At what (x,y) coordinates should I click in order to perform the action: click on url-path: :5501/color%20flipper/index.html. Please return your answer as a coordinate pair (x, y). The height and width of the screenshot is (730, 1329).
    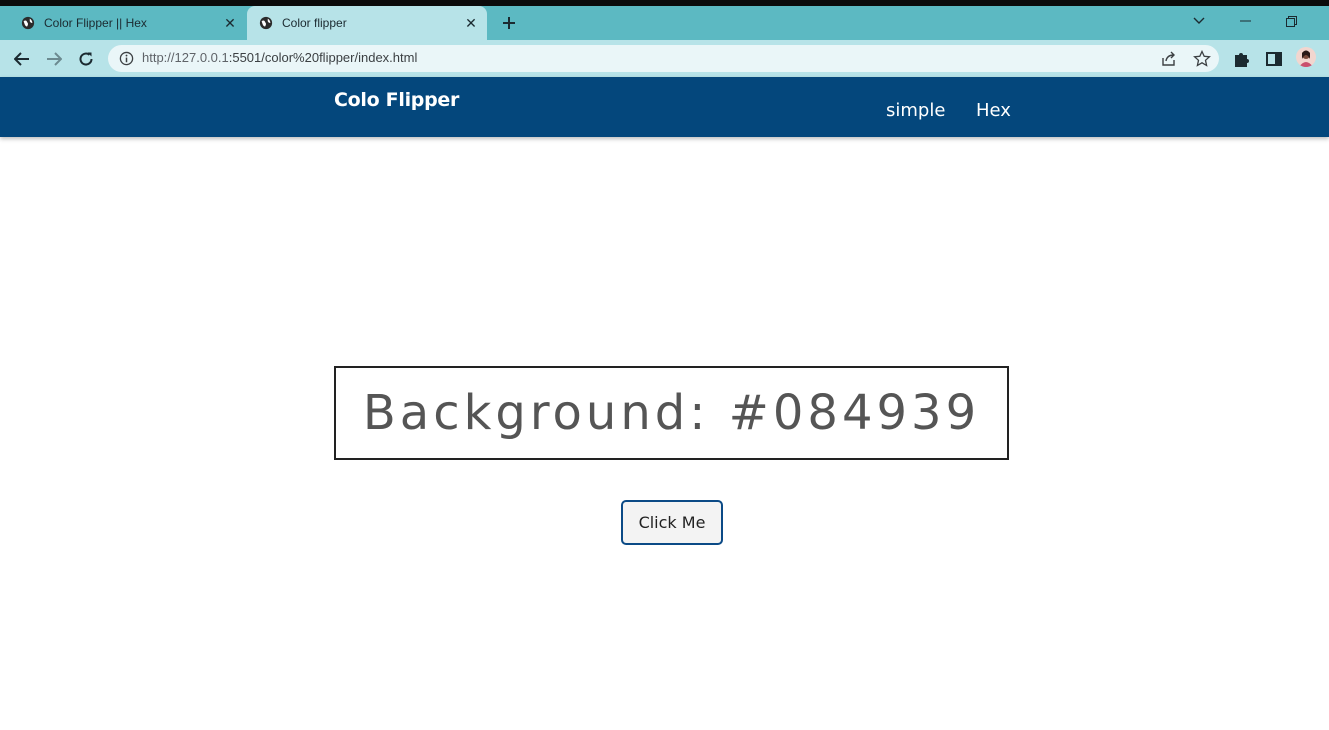
    Looking at the image, I should click on (323, 57).